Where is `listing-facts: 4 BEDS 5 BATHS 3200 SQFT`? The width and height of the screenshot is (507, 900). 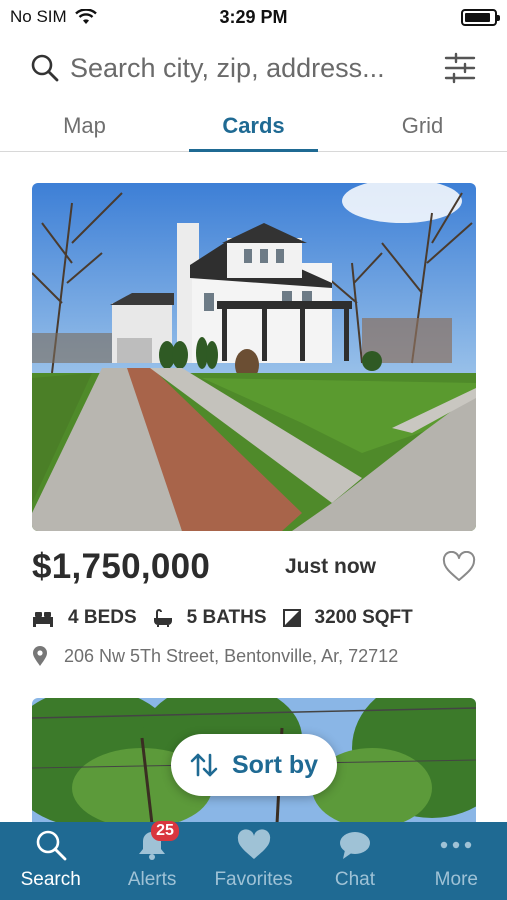 listing-facts: 4 BEDS 5 BATHS 3200 SQFT is located at coordinates (254, 618).